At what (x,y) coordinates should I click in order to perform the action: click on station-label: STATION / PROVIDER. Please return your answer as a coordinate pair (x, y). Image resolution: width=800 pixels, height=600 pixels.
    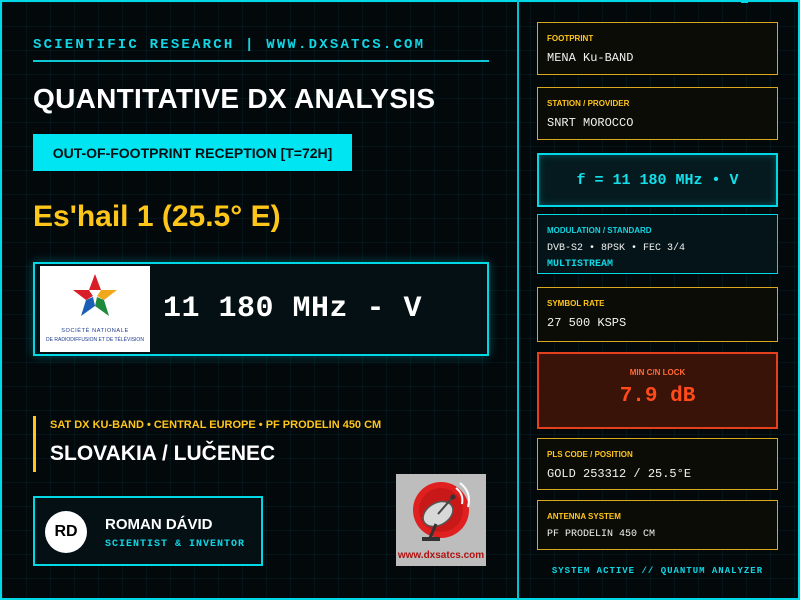
    Looking at the image, I should click on (588, 103).